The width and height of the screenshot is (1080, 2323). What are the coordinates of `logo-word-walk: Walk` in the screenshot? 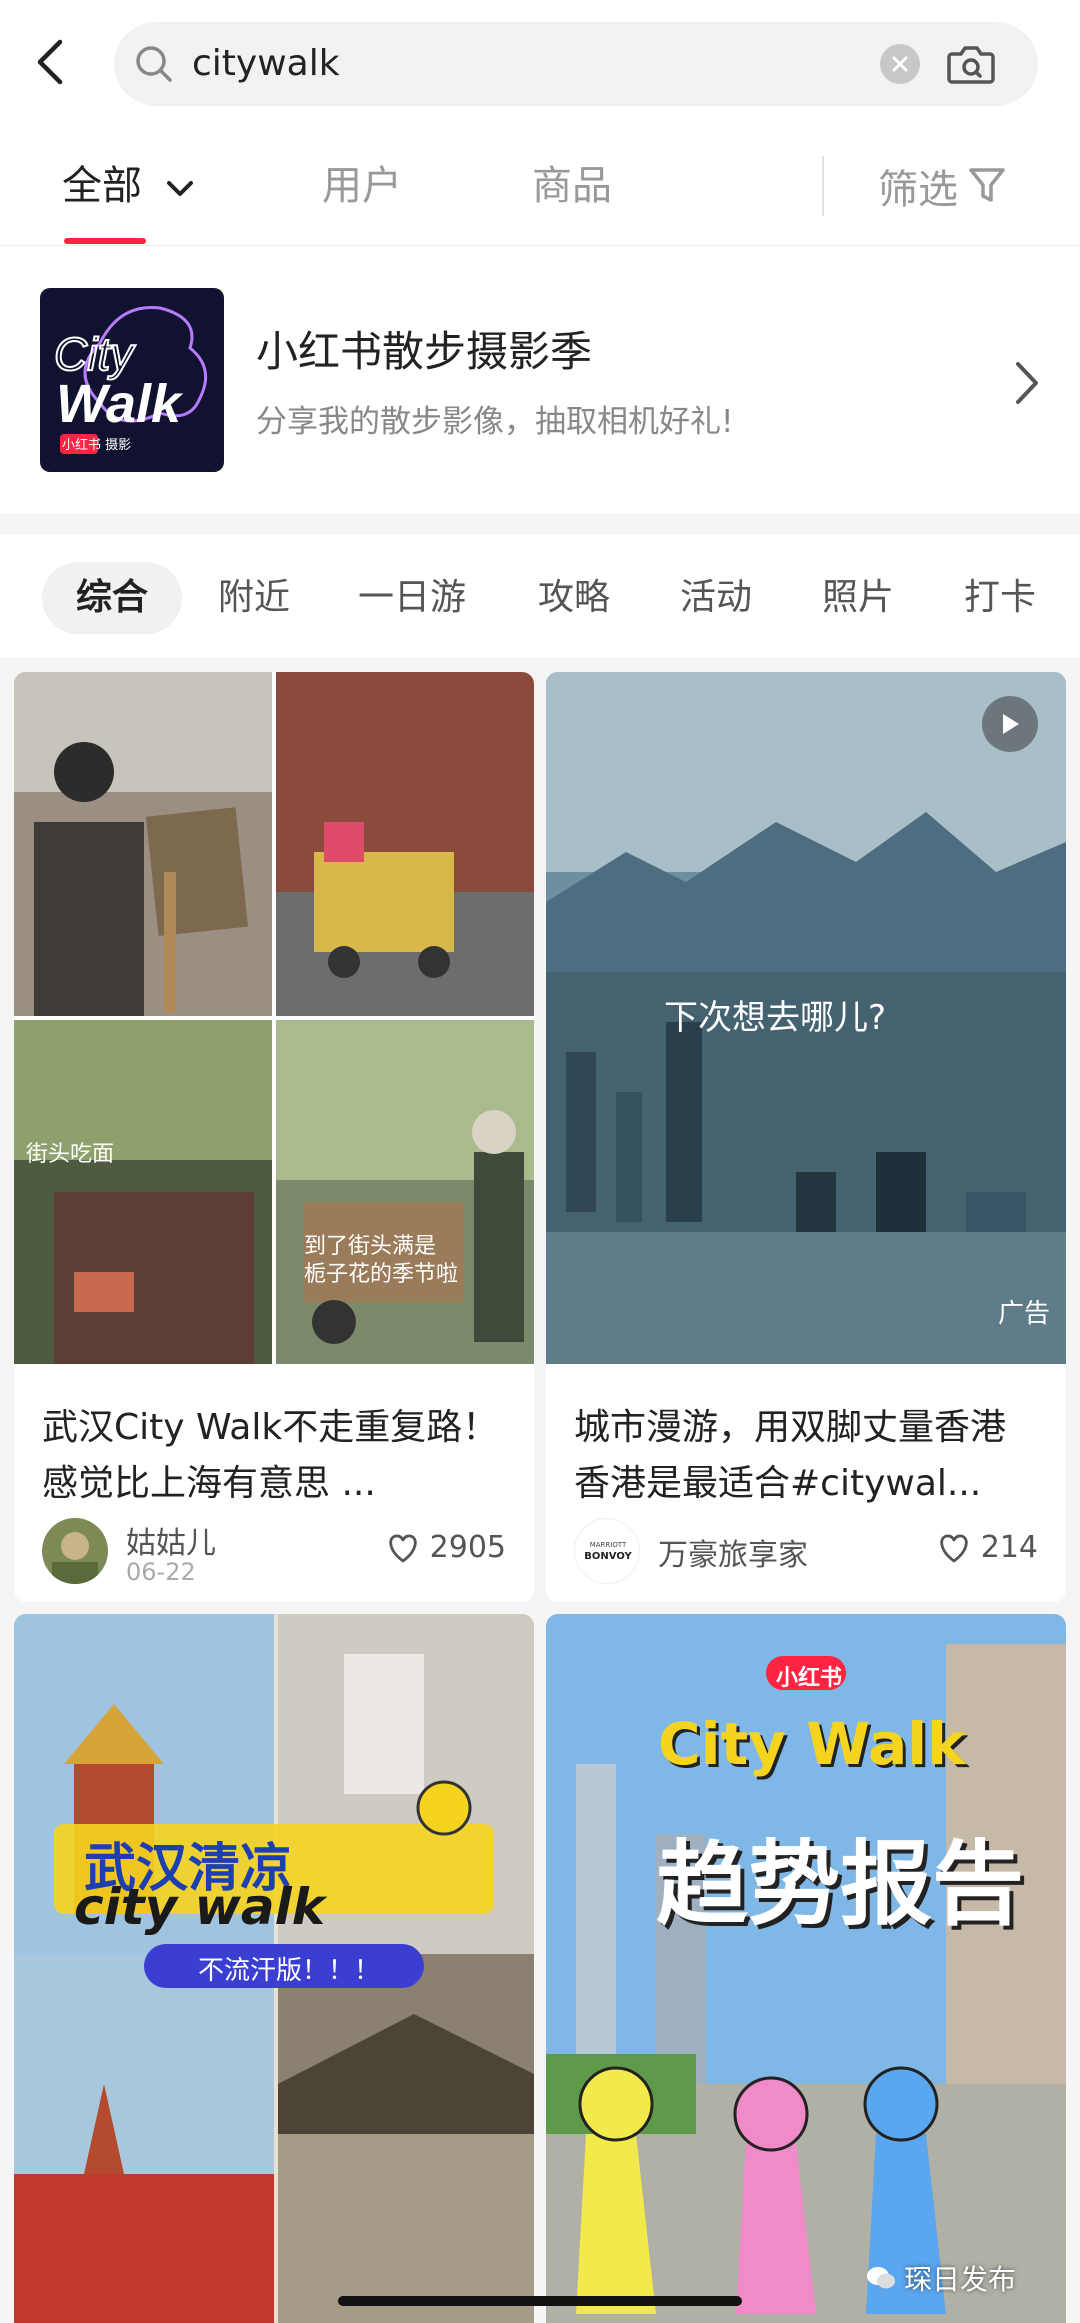 It's located at (120, 404).